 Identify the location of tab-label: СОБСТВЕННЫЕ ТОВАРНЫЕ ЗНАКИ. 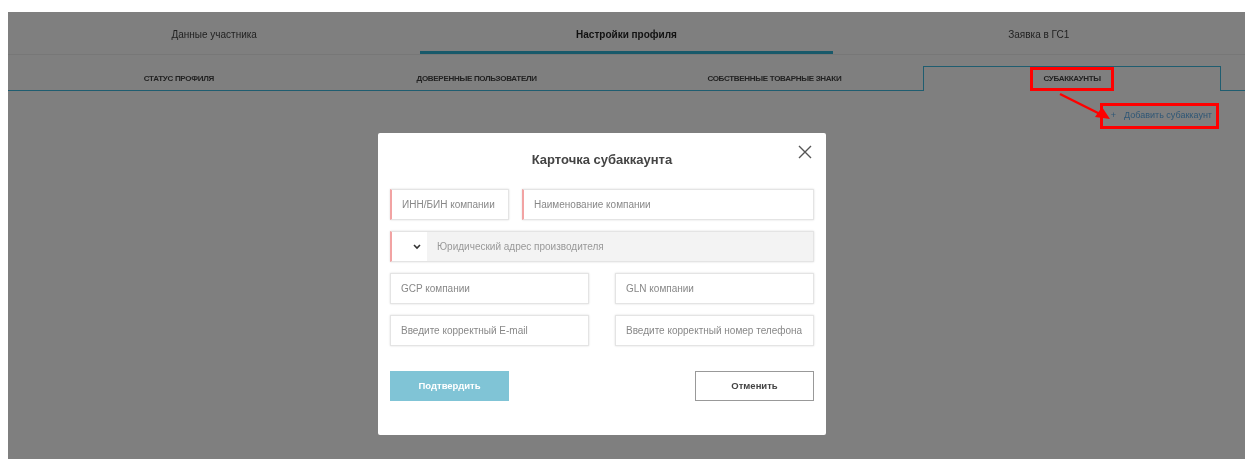
(774, 79).